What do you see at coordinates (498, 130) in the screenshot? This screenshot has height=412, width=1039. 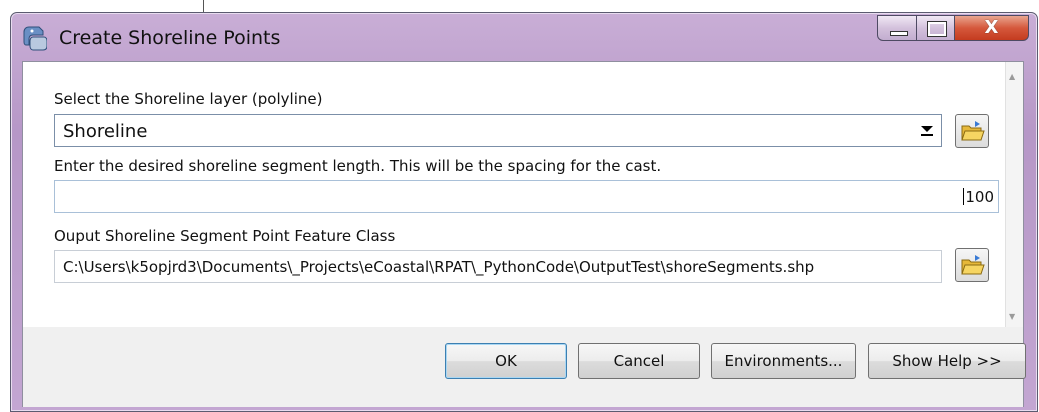 I see `shoreline-layer-select: Shoreline` at bounding box center [498, 130].